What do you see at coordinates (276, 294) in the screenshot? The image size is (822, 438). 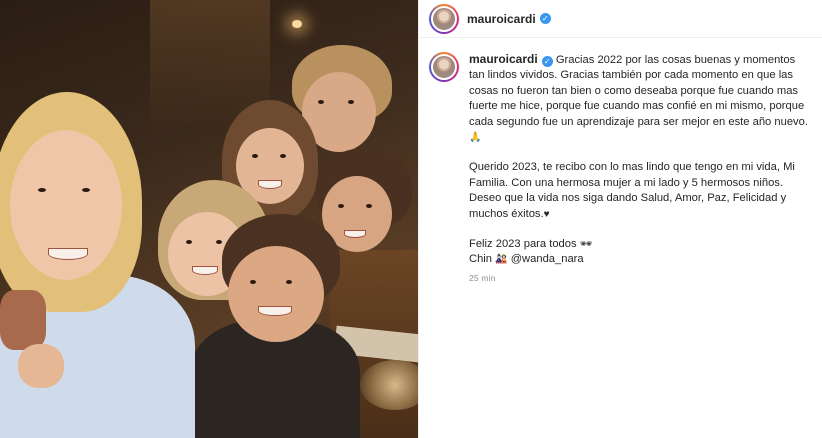 I see `person-face` at bounding box center [276, 294].